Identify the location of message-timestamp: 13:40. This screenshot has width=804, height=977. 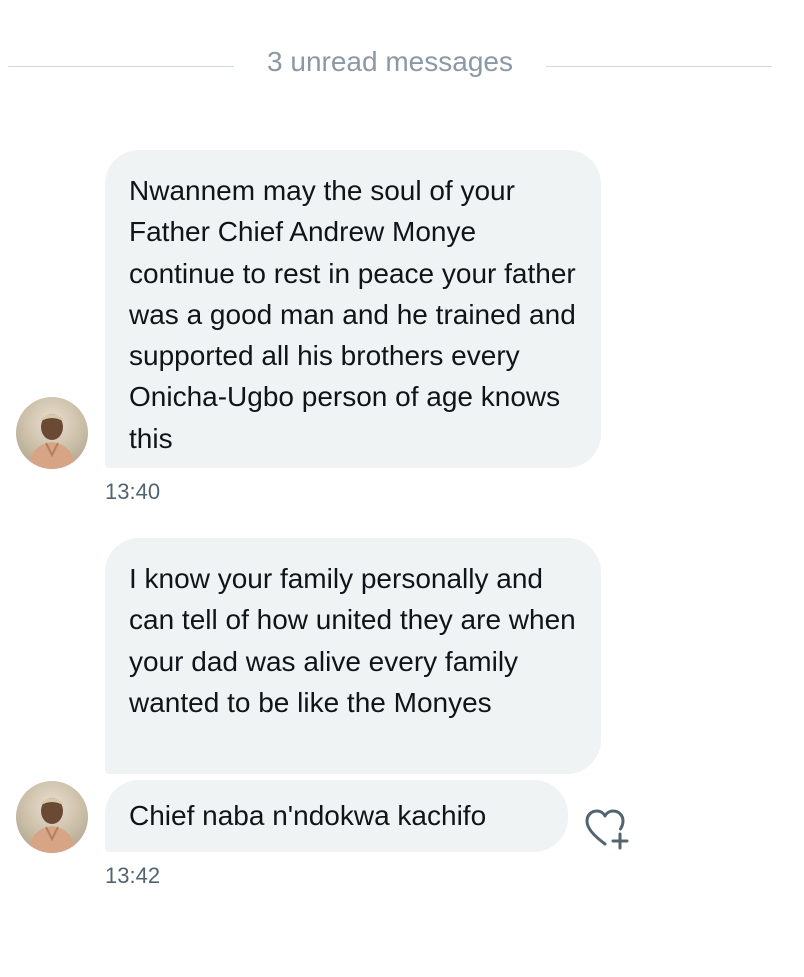
(133, 491).